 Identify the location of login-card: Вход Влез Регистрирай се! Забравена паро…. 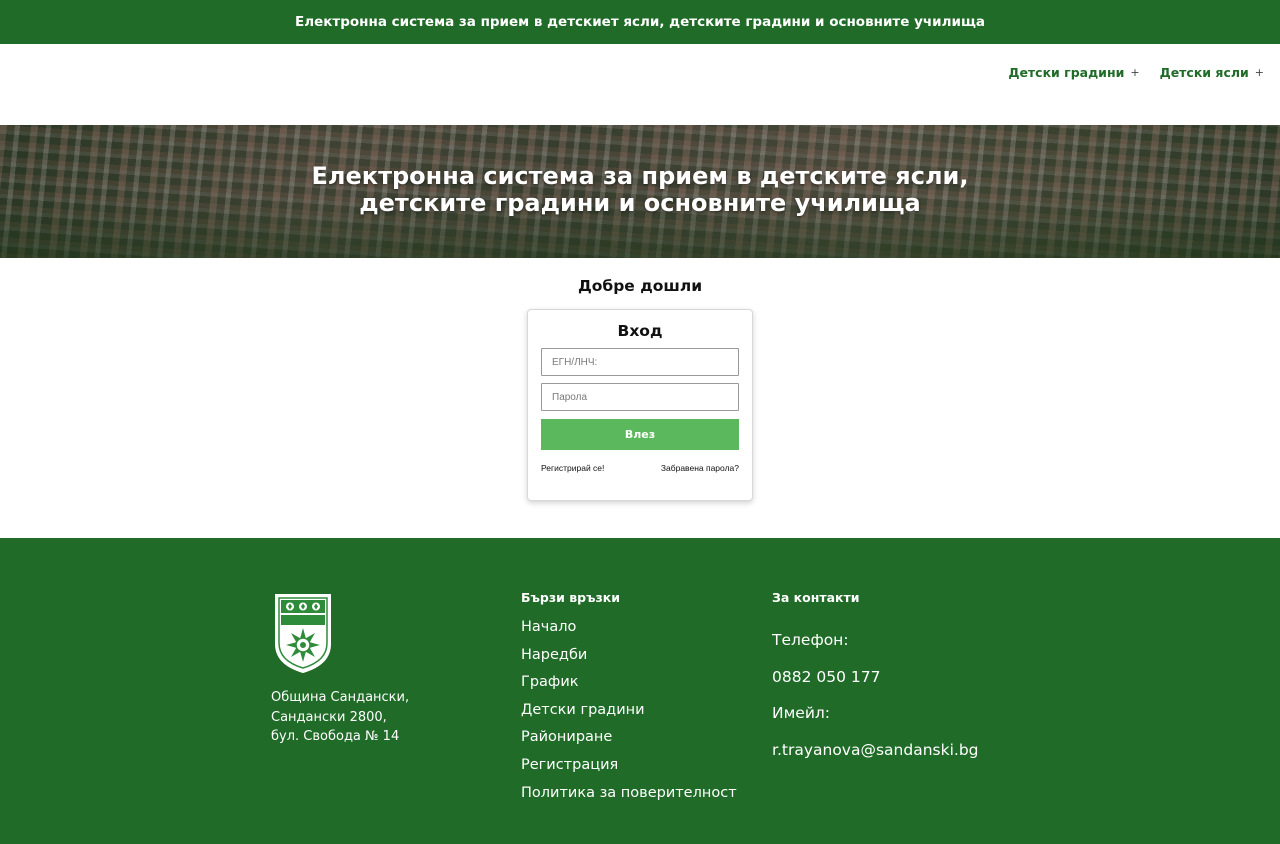
(640, 405).